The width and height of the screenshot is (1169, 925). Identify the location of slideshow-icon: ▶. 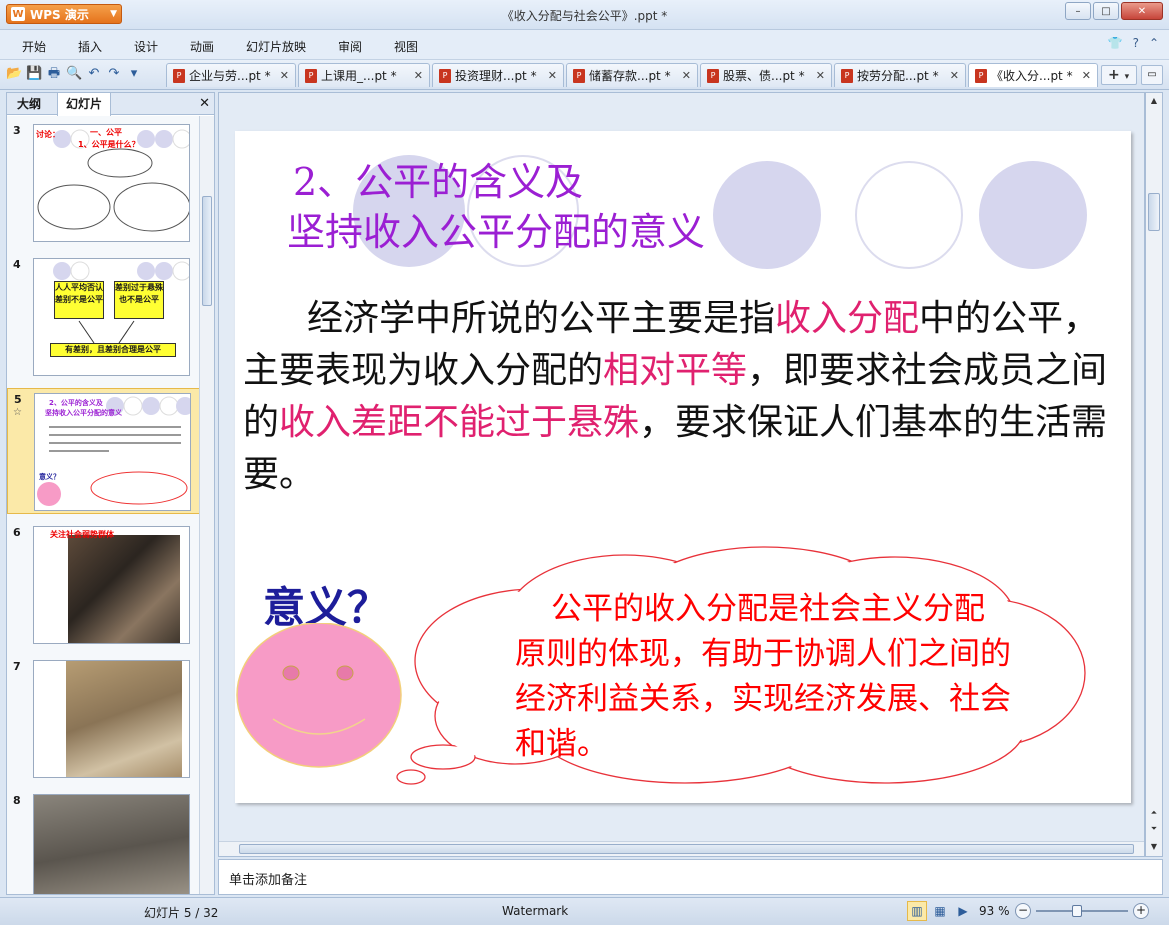
(963, 911).